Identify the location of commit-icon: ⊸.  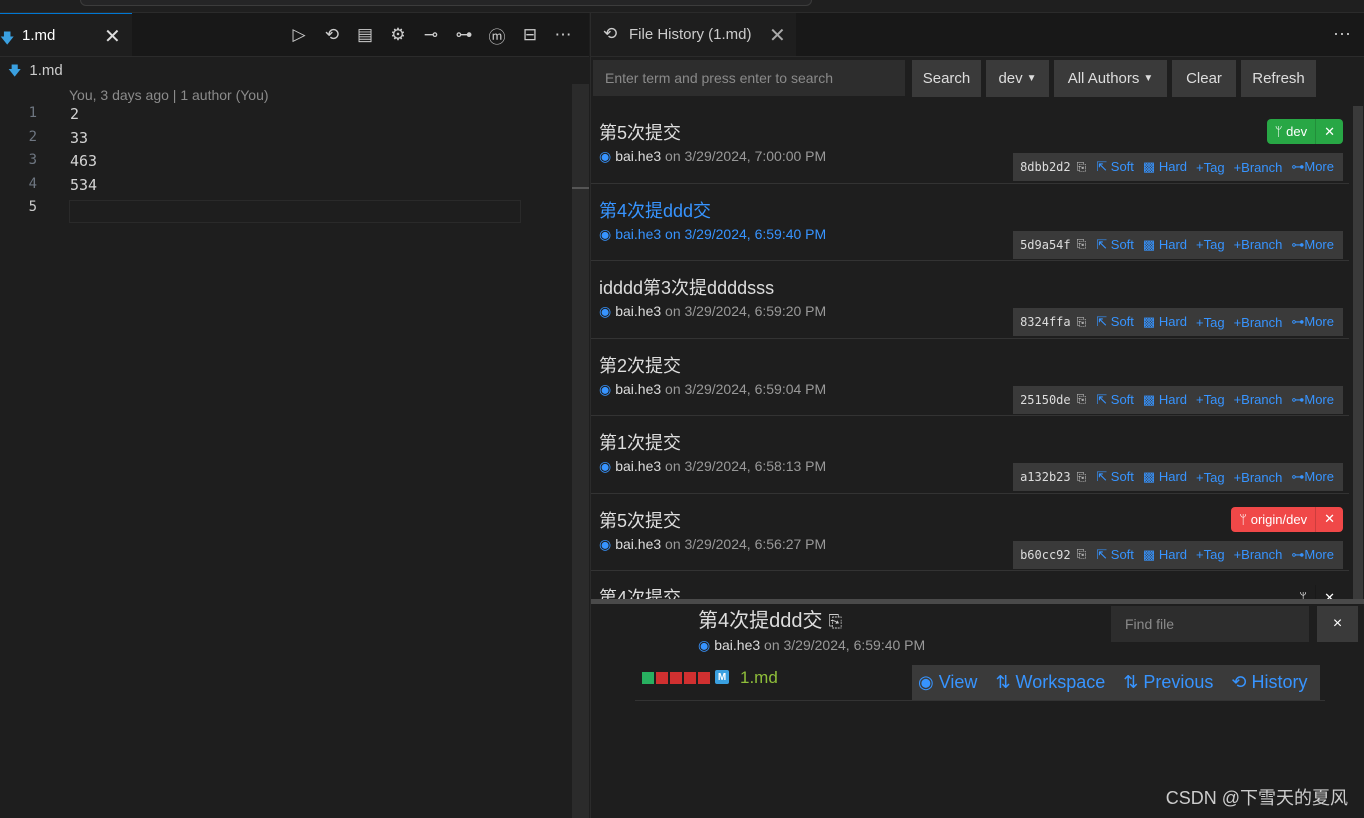
(431, 35).